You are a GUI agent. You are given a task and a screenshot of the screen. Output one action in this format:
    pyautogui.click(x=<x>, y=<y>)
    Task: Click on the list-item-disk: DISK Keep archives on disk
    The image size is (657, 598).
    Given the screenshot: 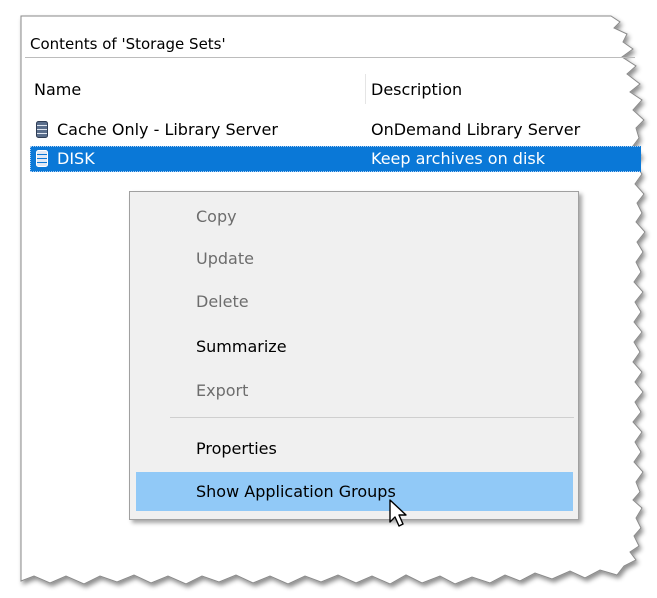 What is the action you would take?
    pyautogui.click(x=335, y=159)
    